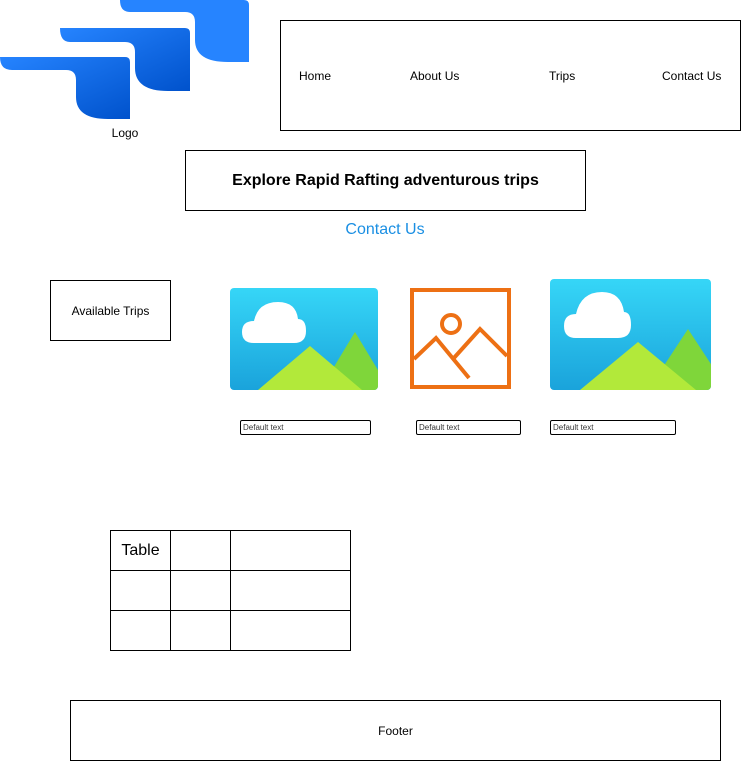  Describe the element at coordinates (562, 76) in the screenshot. I see `nav-item-trips: Trips` at that location.